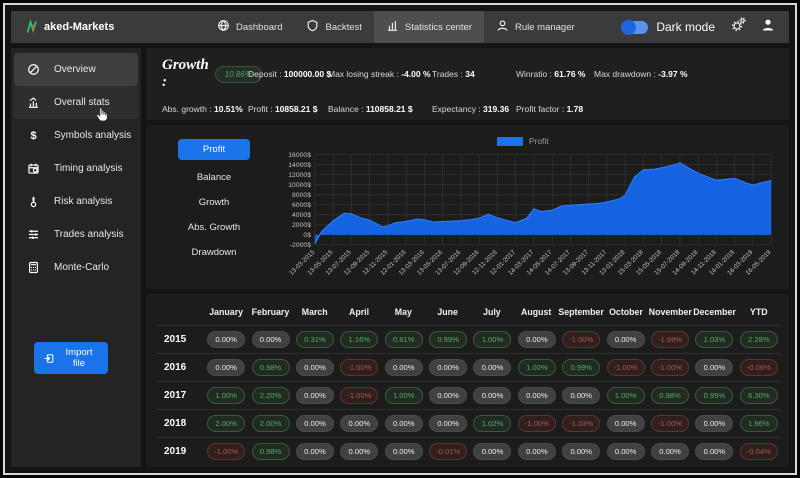 The width and height of the screenshot is (800, 478). I want to click on stat-label: Expectancy, so click(454, 109).